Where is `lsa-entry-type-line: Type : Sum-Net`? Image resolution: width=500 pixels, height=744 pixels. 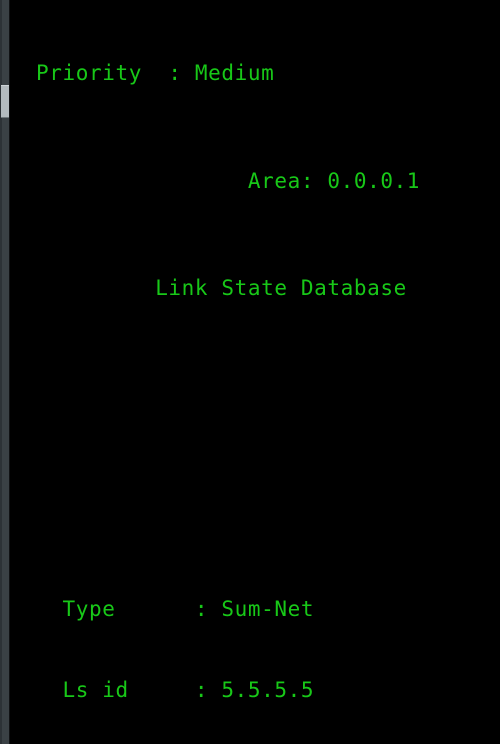 lsa-entry-type-line: Type : Sum-Net is located at coordinates (175, 609).